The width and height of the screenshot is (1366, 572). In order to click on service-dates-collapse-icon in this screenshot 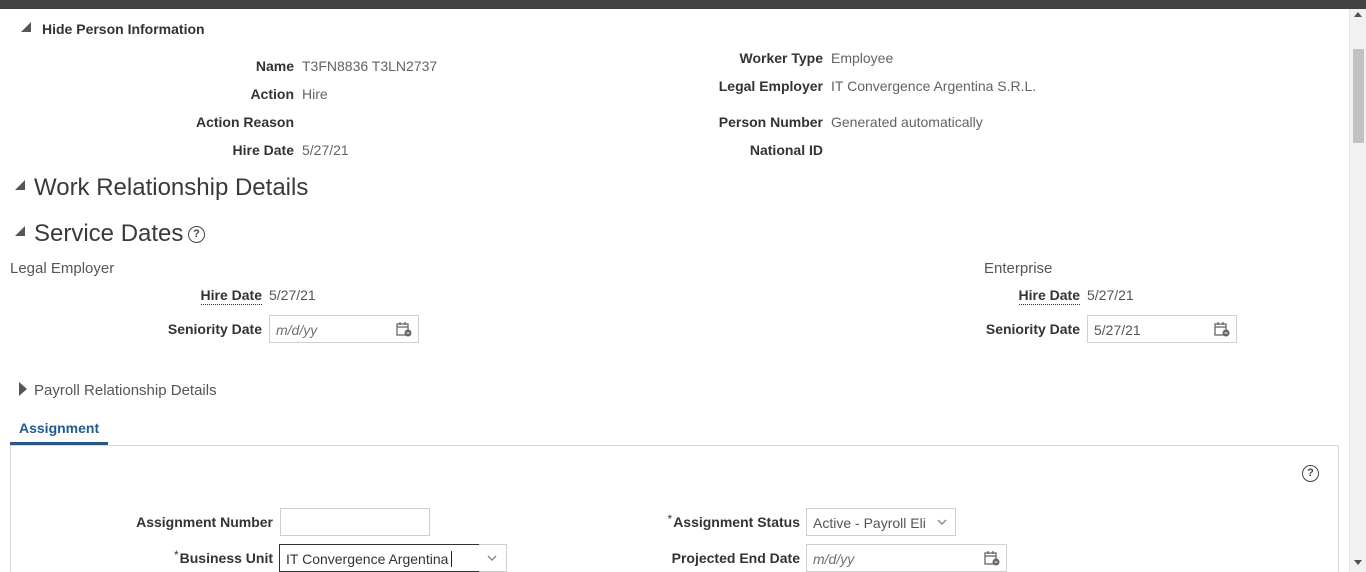, I will do `click(20, 231)`.